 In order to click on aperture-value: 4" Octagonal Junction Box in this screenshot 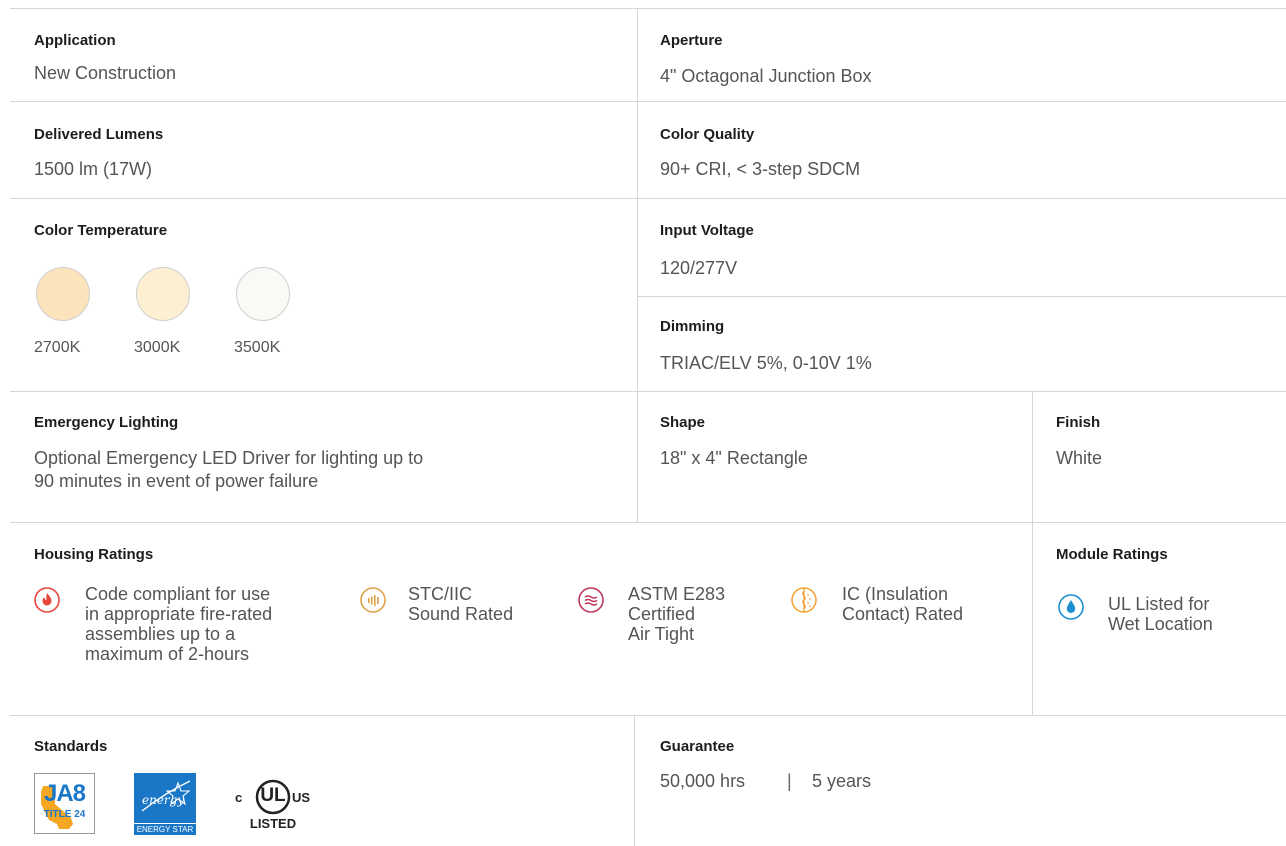, I will do `click(766, 76)`.